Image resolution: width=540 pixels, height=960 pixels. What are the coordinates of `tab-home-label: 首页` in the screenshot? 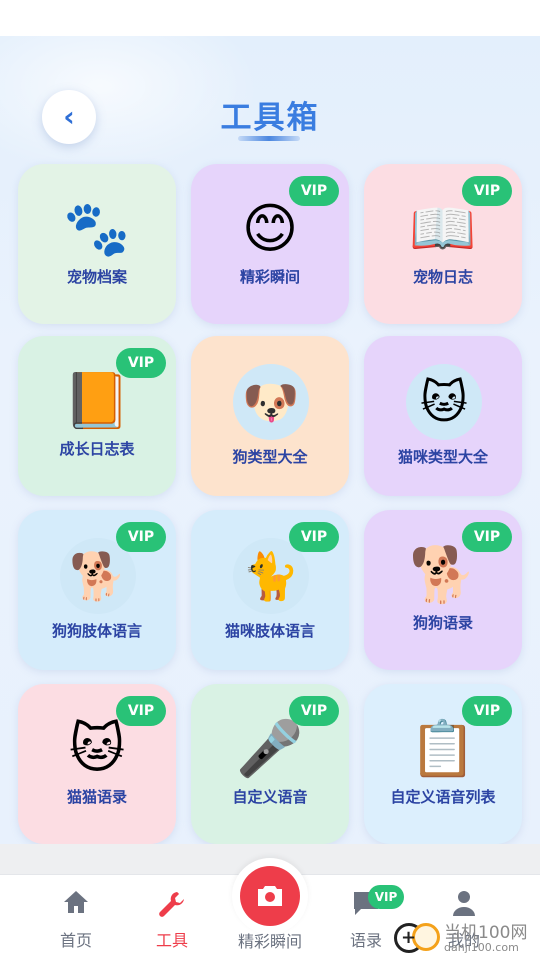 It's located at (75, 940).